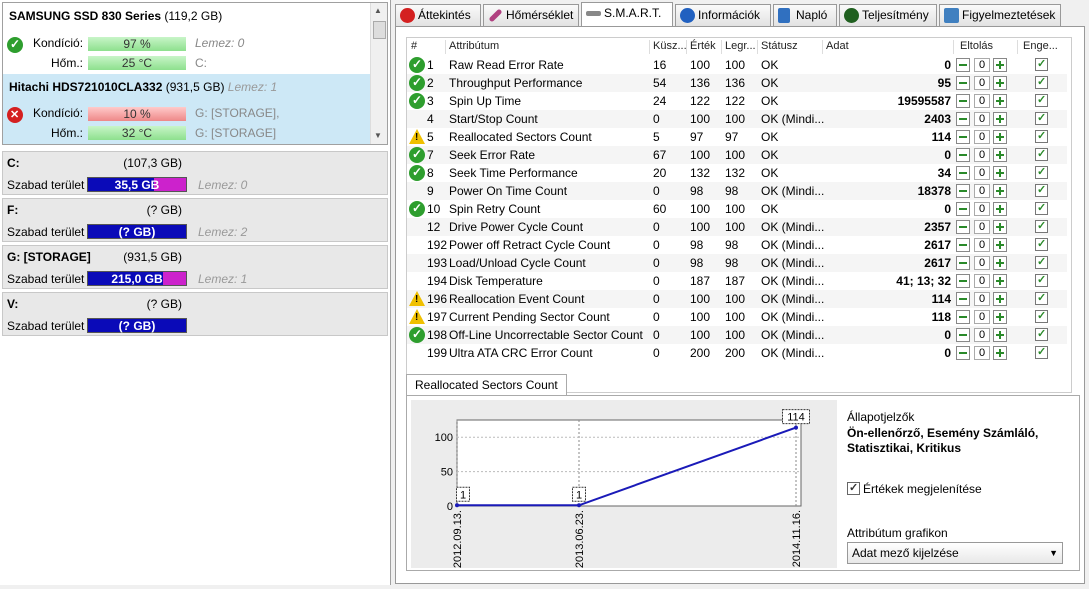  What do you see at coordinates (976, 46) in the screenshot?
I see `col-header-offset: Eltolás` at bounding box center [976, 46].